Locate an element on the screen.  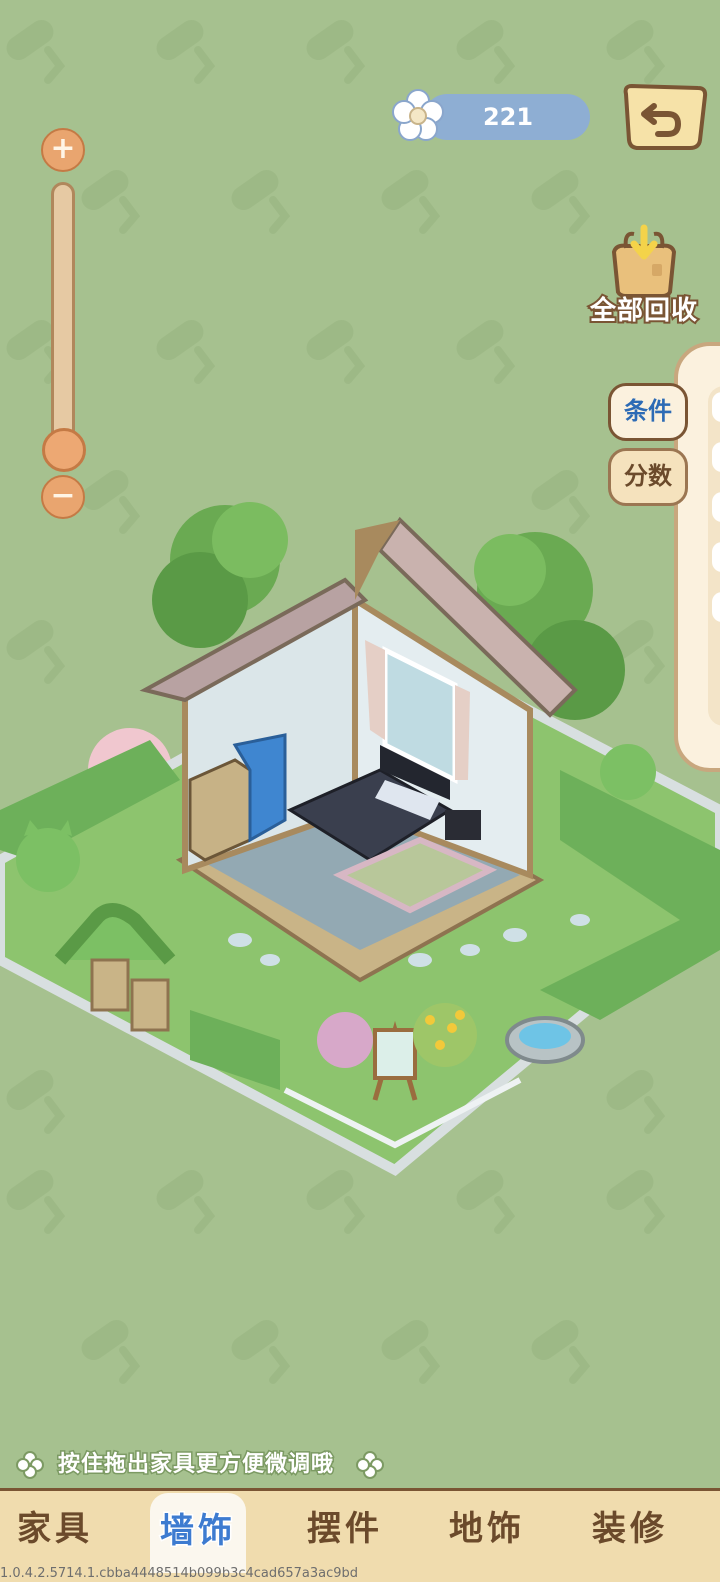
flower-icon is located at coordinates (418, 115).